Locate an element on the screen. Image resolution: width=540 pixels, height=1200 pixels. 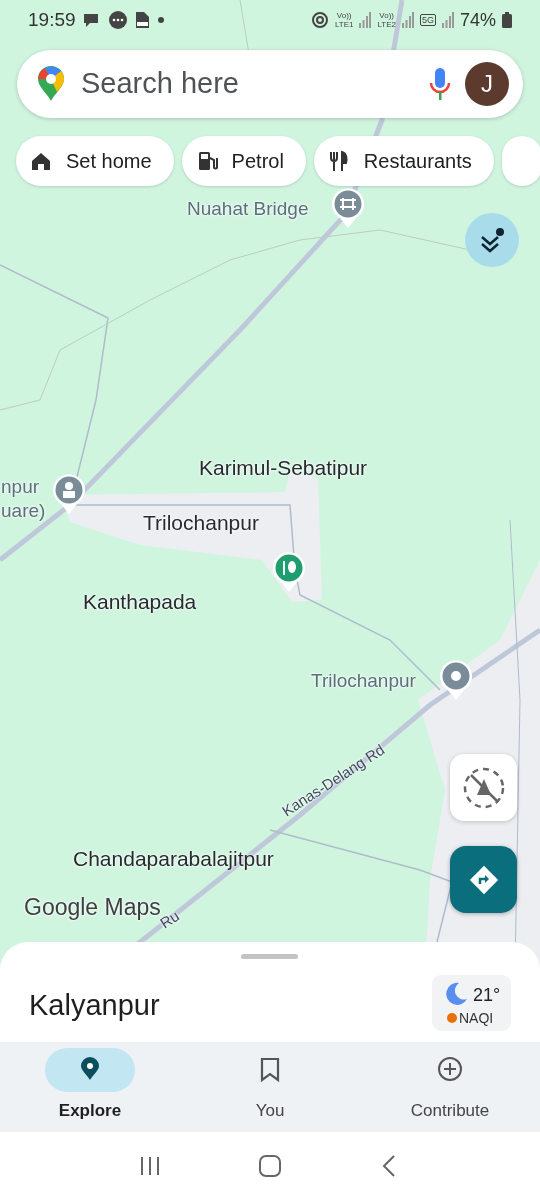
filter-chip: Set home is located at coordinates (95, 161).